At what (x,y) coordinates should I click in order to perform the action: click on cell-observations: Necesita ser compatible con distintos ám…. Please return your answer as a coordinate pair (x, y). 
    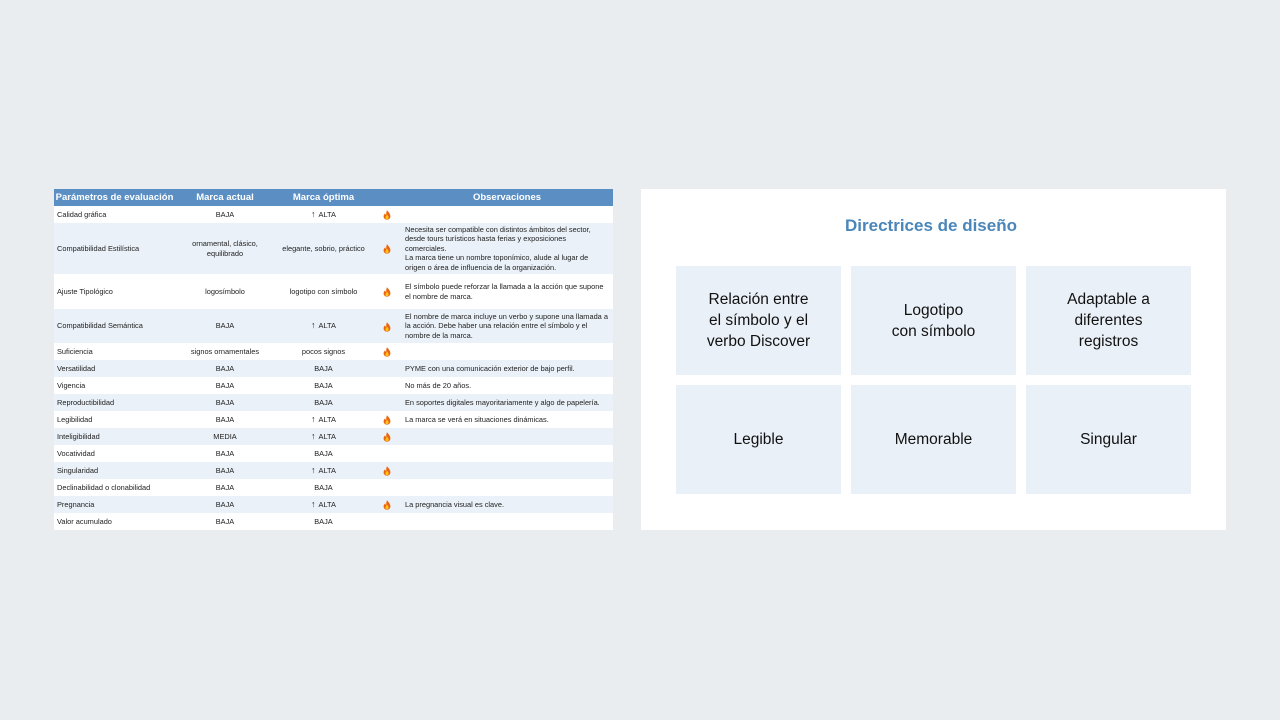
    Looking at the image, I should click on (507, 248).